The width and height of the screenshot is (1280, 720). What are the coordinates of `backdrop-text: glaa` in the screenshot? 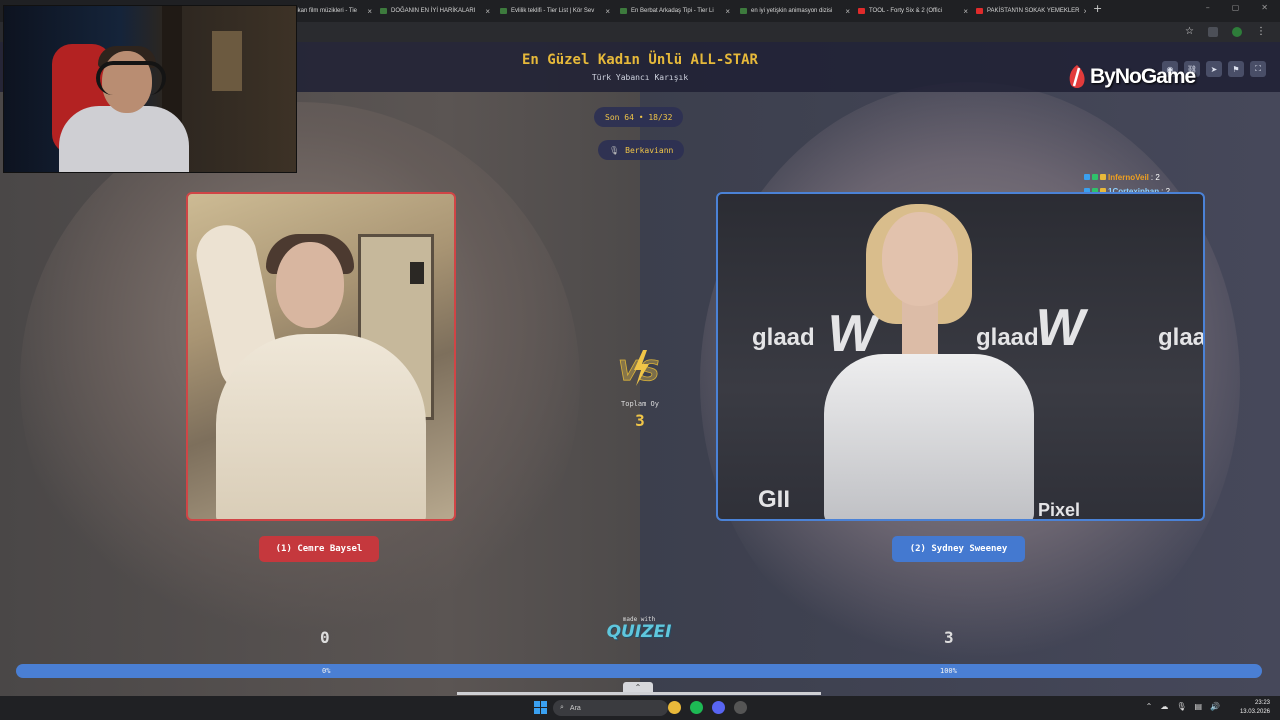 It's located at (1181, 337).